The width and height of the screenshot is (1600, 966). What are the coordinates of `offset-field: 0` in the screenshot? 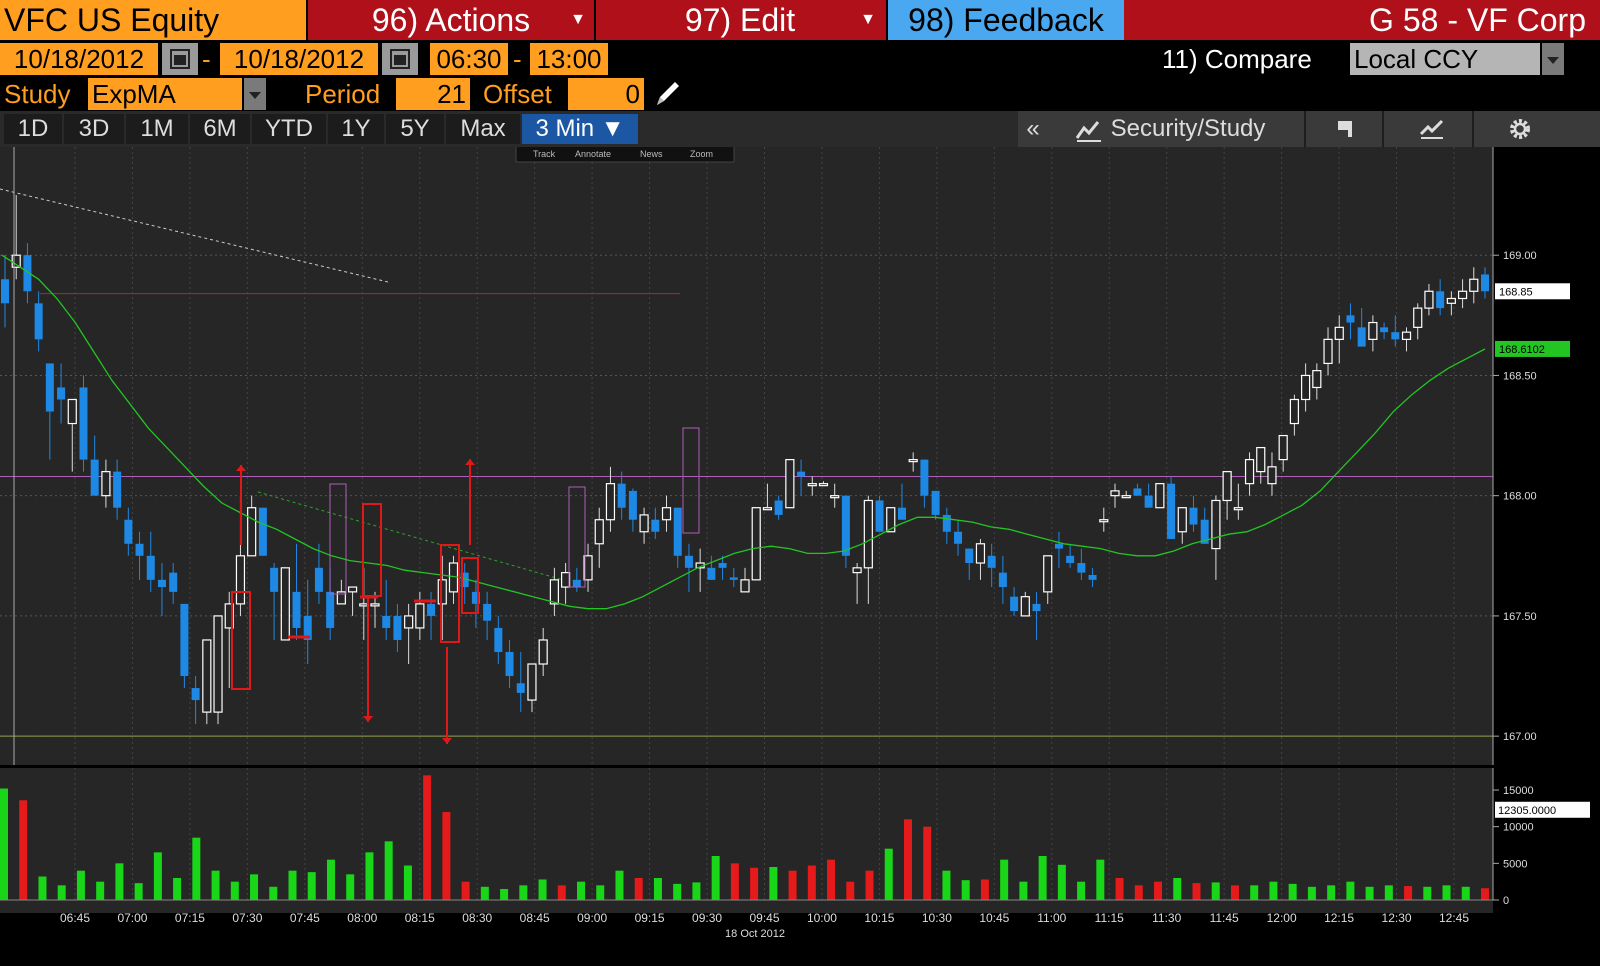 It's located at (606, 94).